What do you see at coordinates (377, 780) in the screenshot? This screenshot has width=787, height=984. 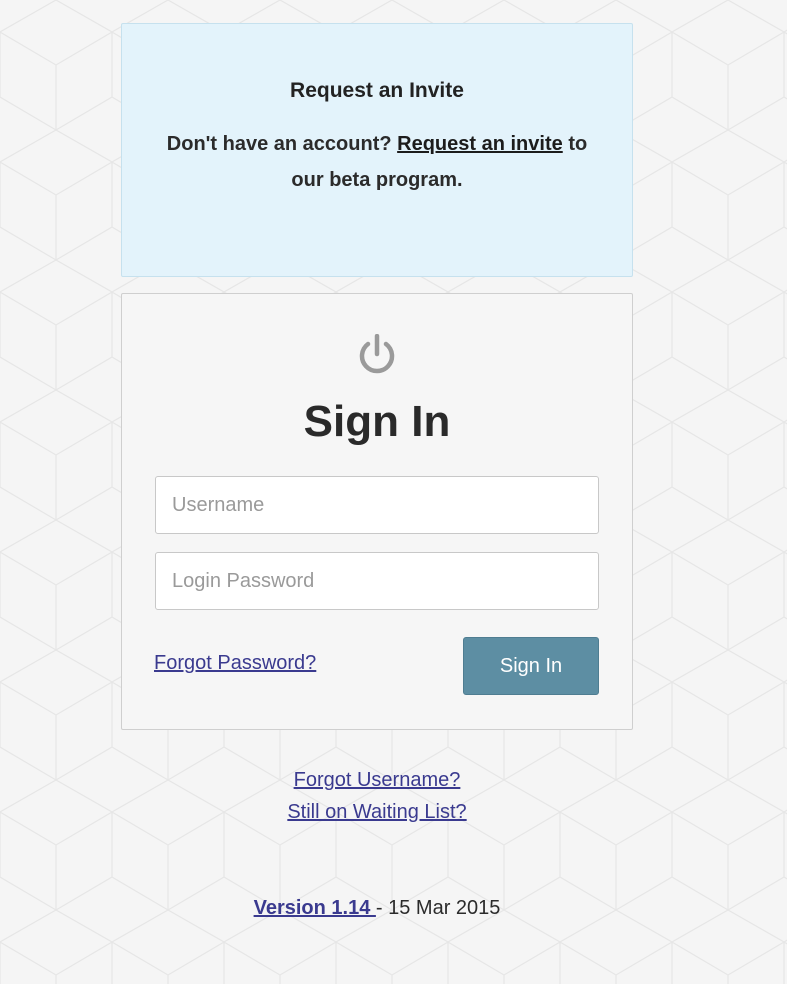 I see `forgot-username-link: Forgot Username?` at bounding box center [377, 780].